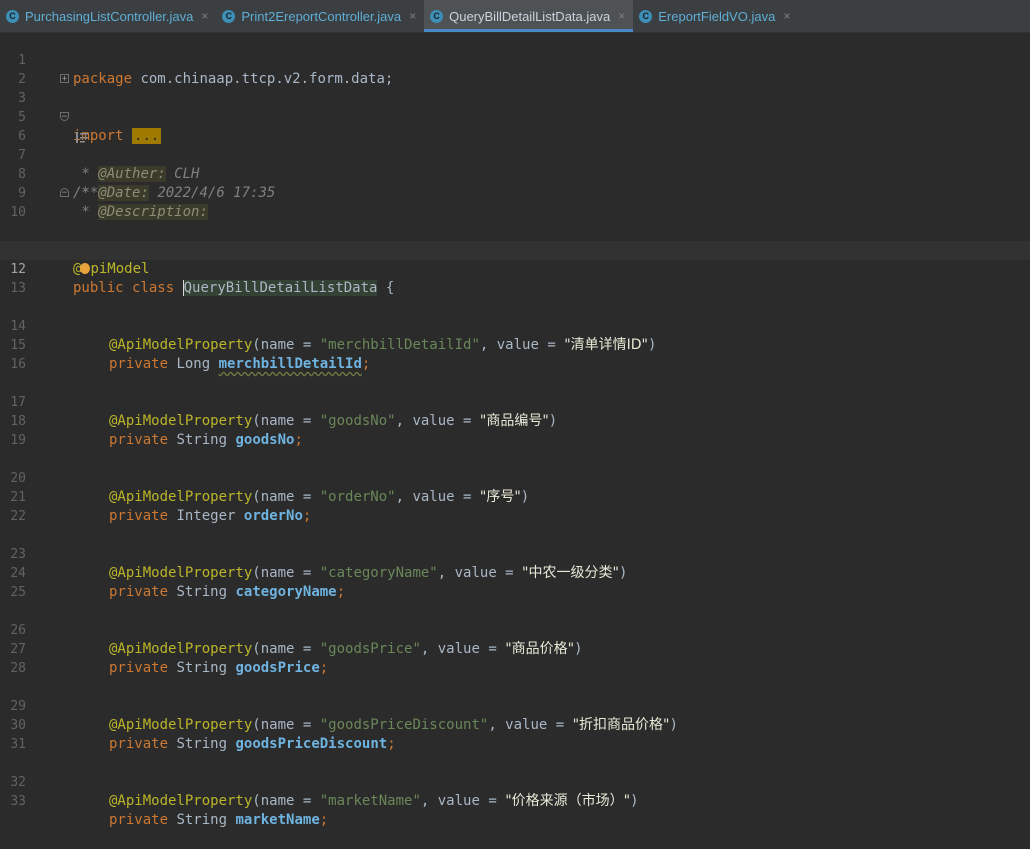 The height and width of the screenshot is (849, 1030). I want to click on tab-print2ereport-controller: C Print2EreportController.java ×, so click(320, 16).